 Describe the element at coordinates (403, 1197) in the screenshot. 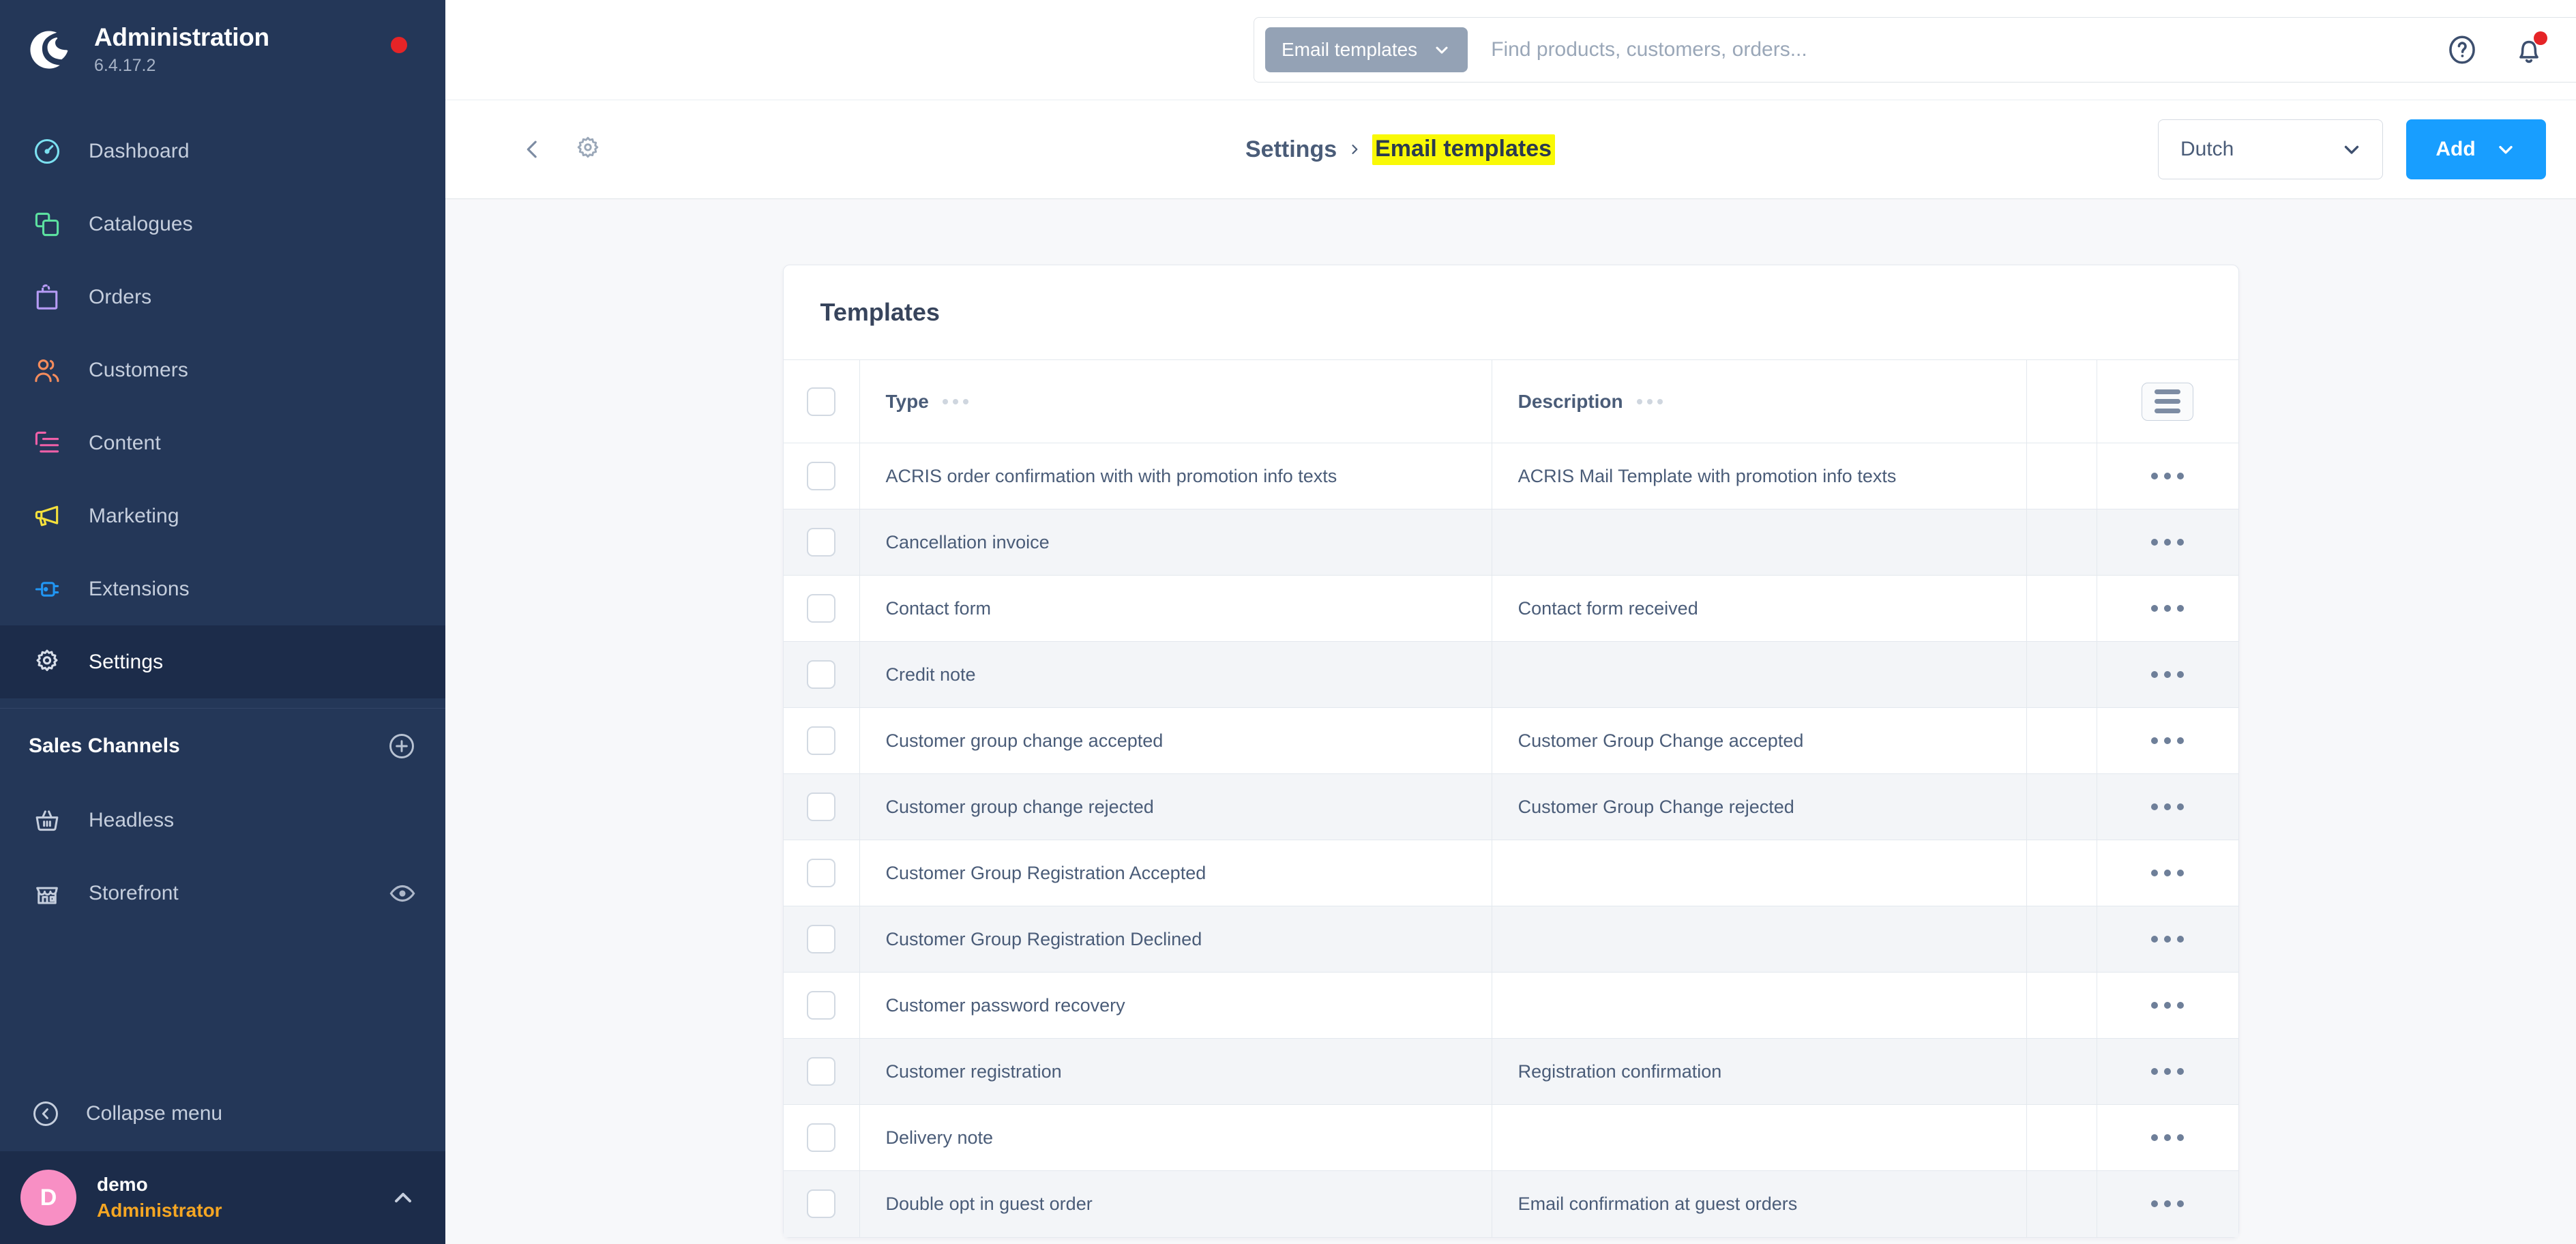

I see `chevron-up-icon` at that location.